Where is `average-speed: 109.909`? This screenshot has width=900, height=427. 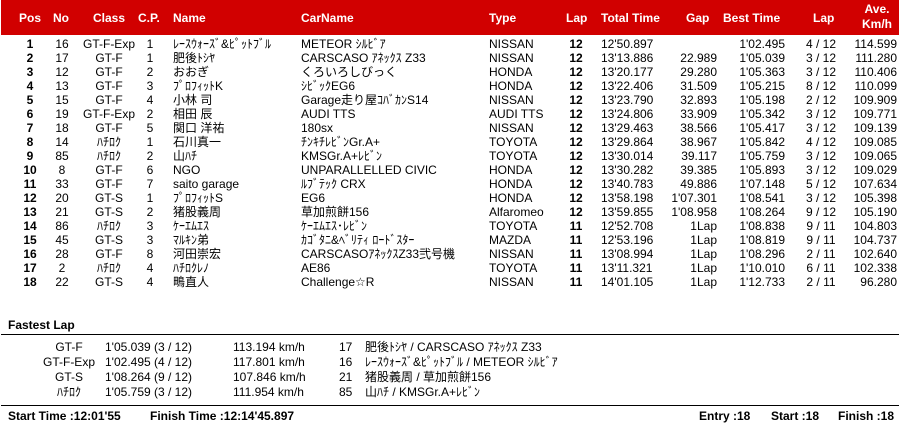
average-speed: 109.909 is located at coordinates (875, 100).